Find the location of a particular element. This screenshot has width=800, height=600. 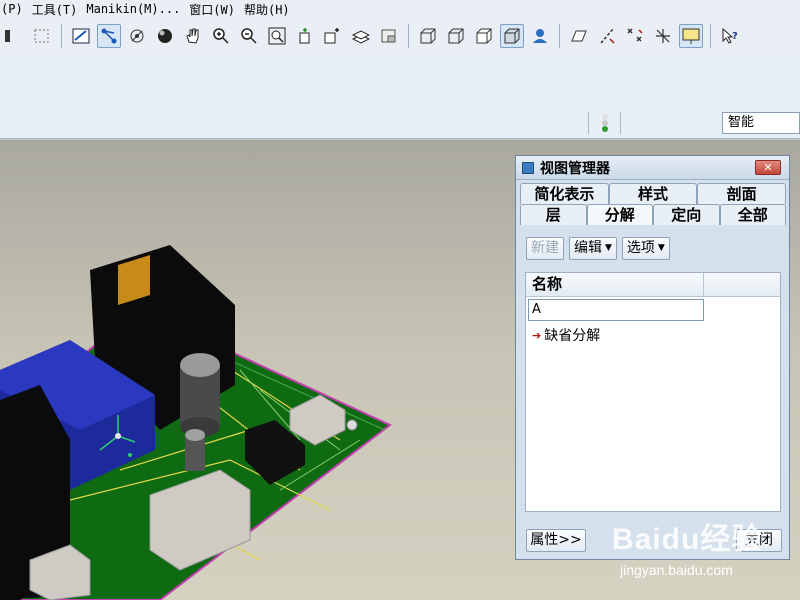

datum-axis-icon is located at coordinates (607, 36).